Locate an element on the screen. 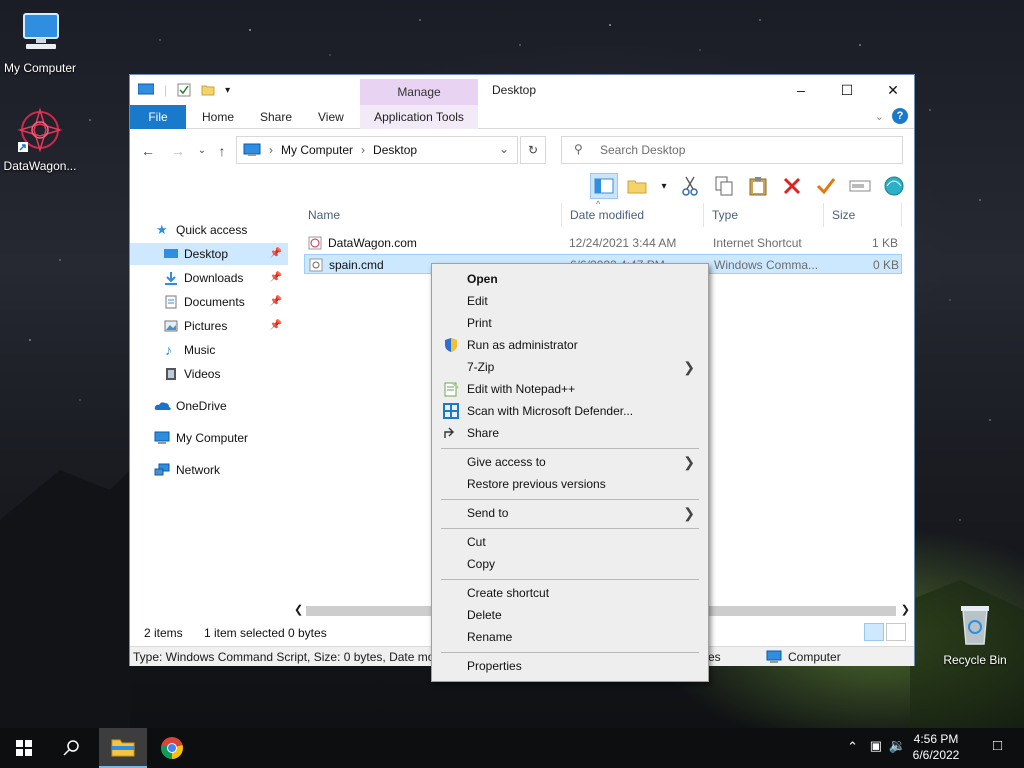 The image size is (1024, 768). breadcrumb-desktop: Desktop is located at coordinates (395, 150).